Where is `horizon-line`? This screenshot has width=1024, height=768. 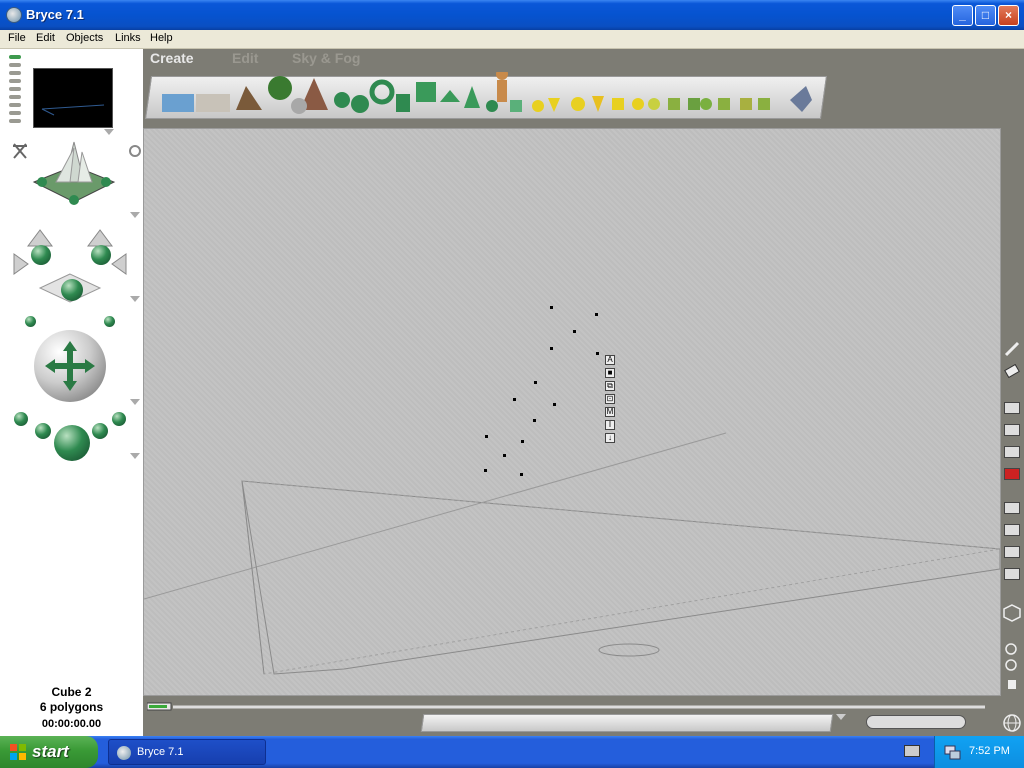
horizon-line is located at coordinates (435, 516).